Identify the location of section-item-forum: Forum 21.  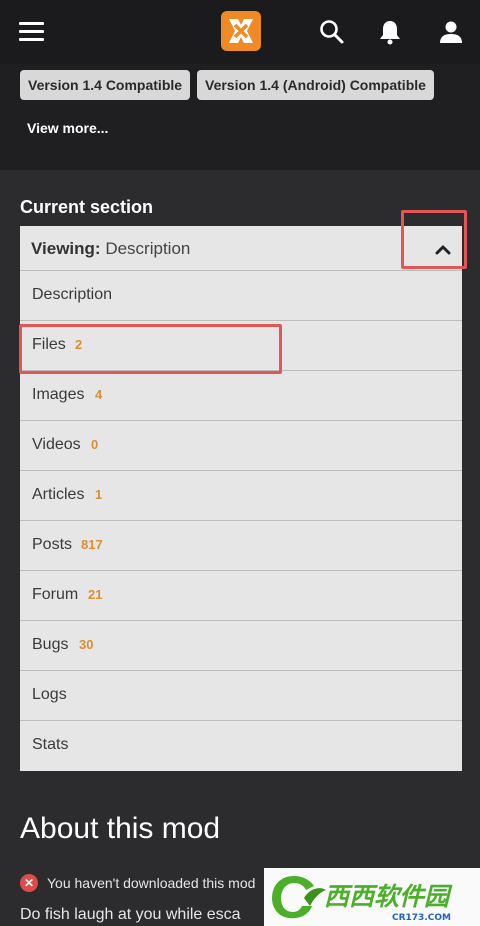
(241, 596).